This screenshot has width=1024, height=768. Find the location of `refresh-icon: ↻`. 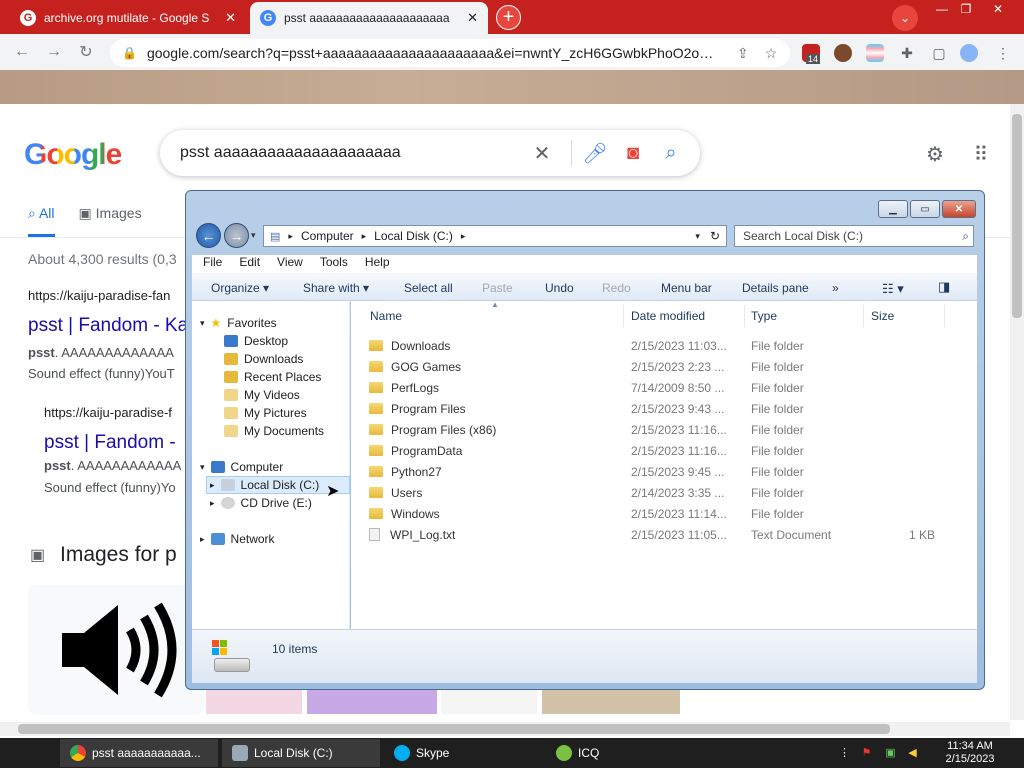

refresh-icon: ↻ is located at coordinates (715, 236).